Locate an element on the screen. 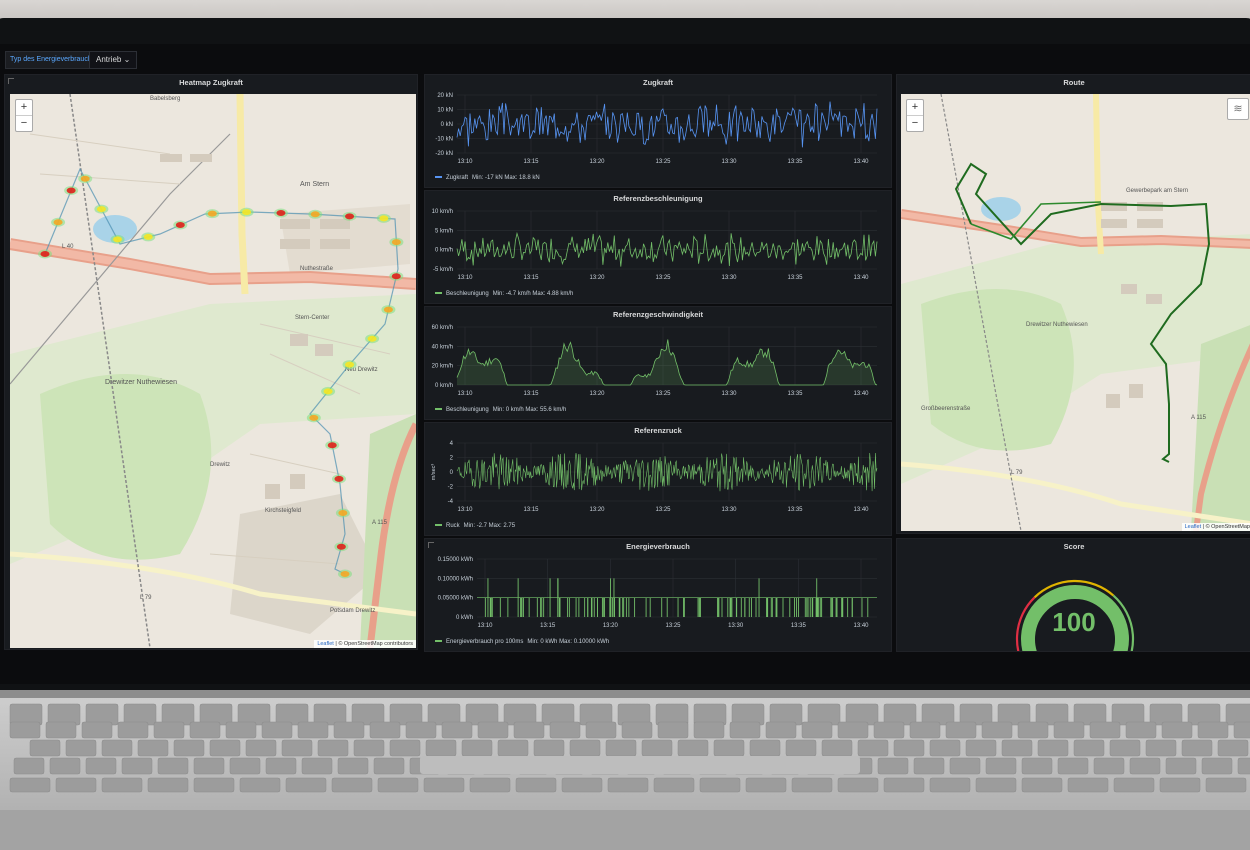 The height and width of the screenshot is (850, 1250). y-tick-label: 0.15000 kWh is located at coordinates (455, 560).